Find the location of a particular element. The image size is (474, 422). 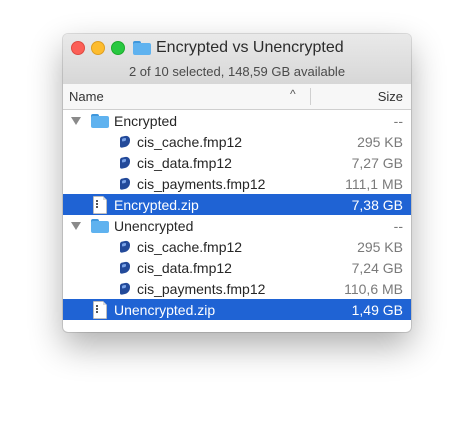

file-size: 7,38 GB is located at coordinates (377, 205).